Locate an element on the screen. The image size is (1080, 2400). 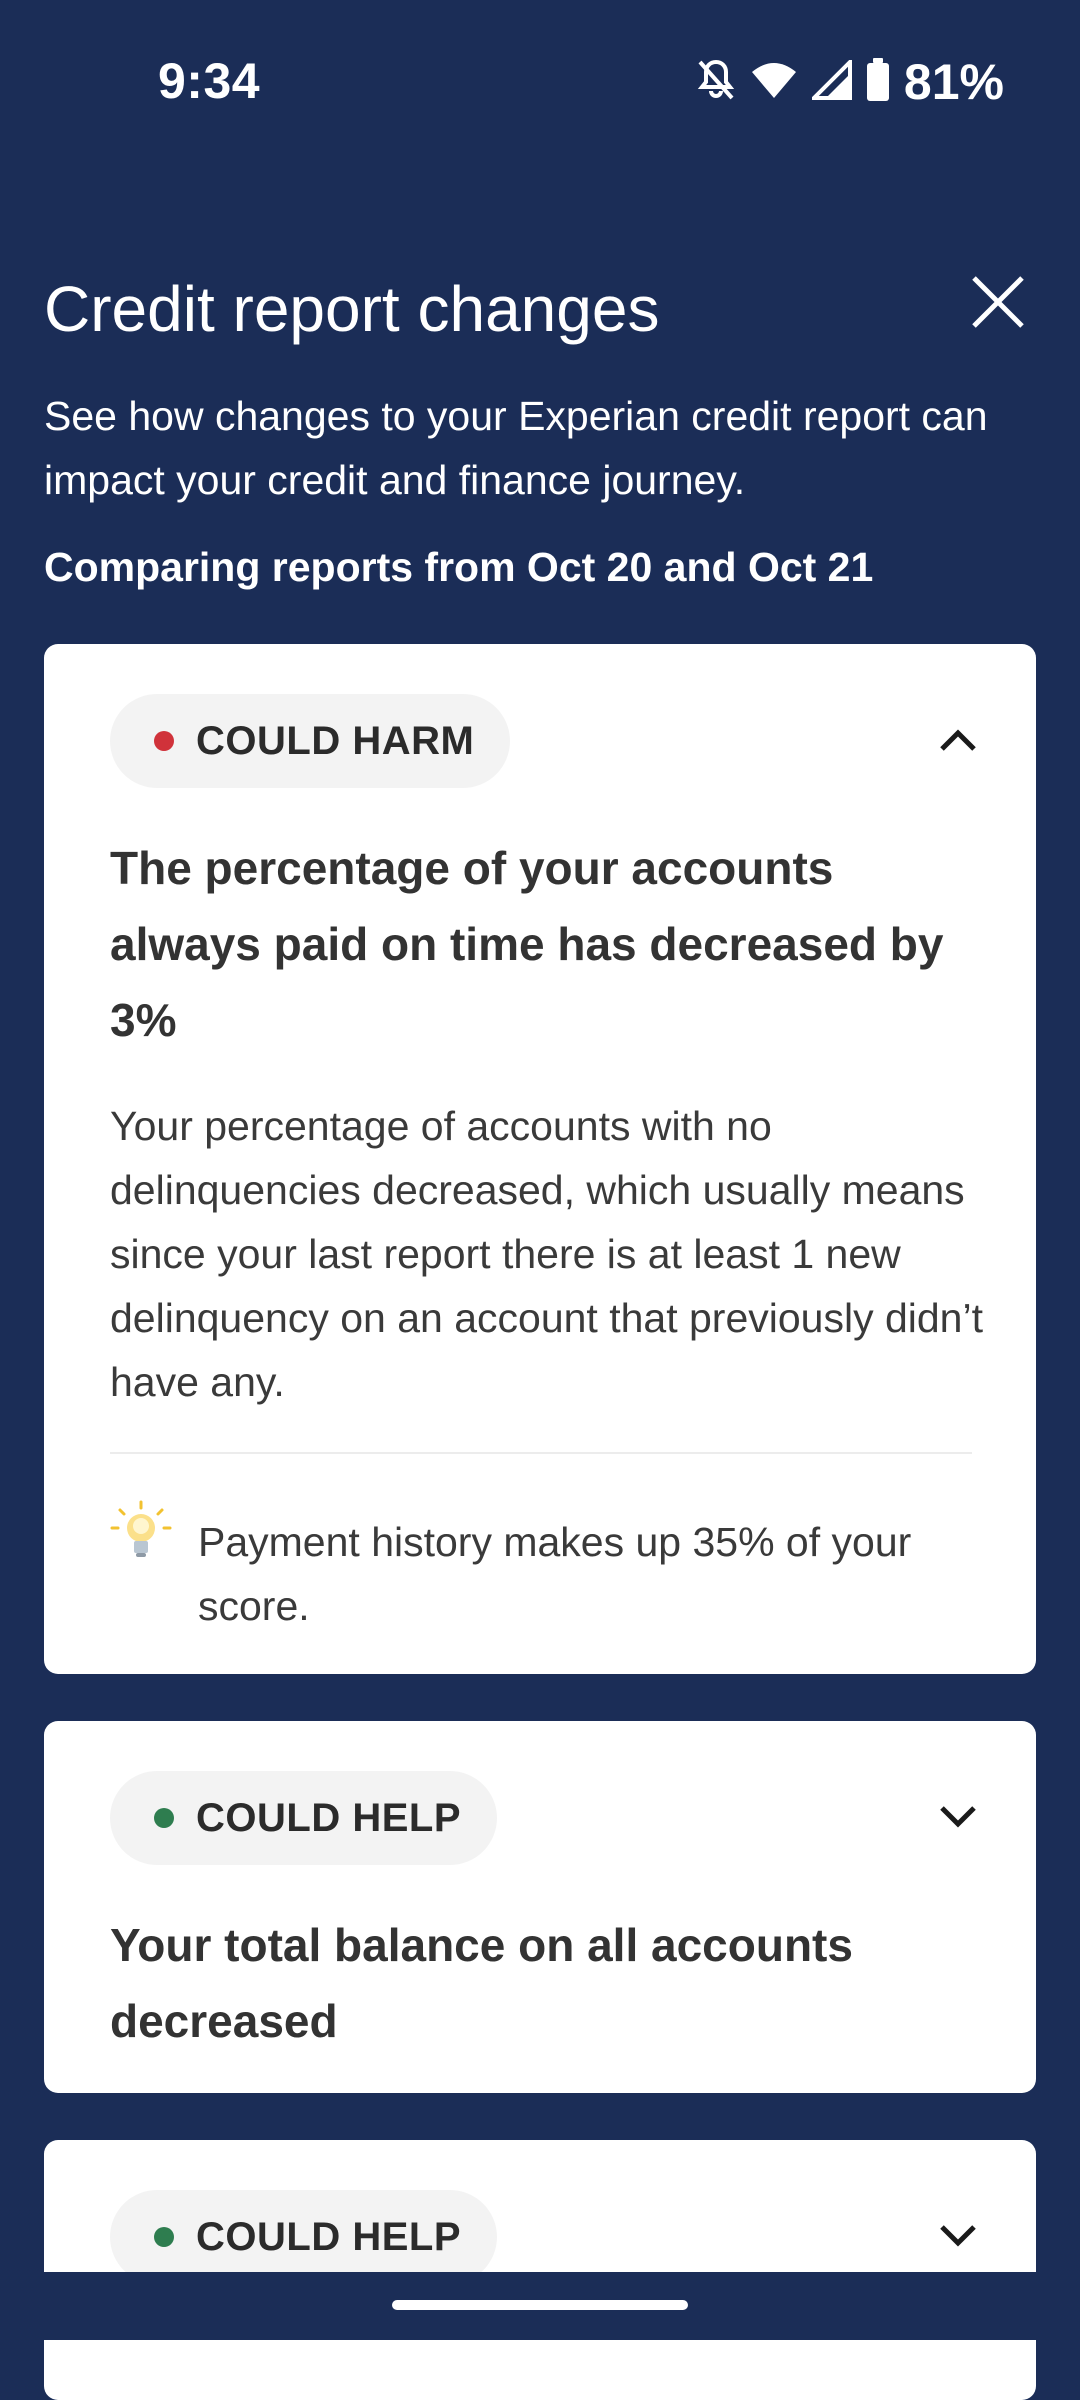
close-icon is located at coordinates (998, 304).